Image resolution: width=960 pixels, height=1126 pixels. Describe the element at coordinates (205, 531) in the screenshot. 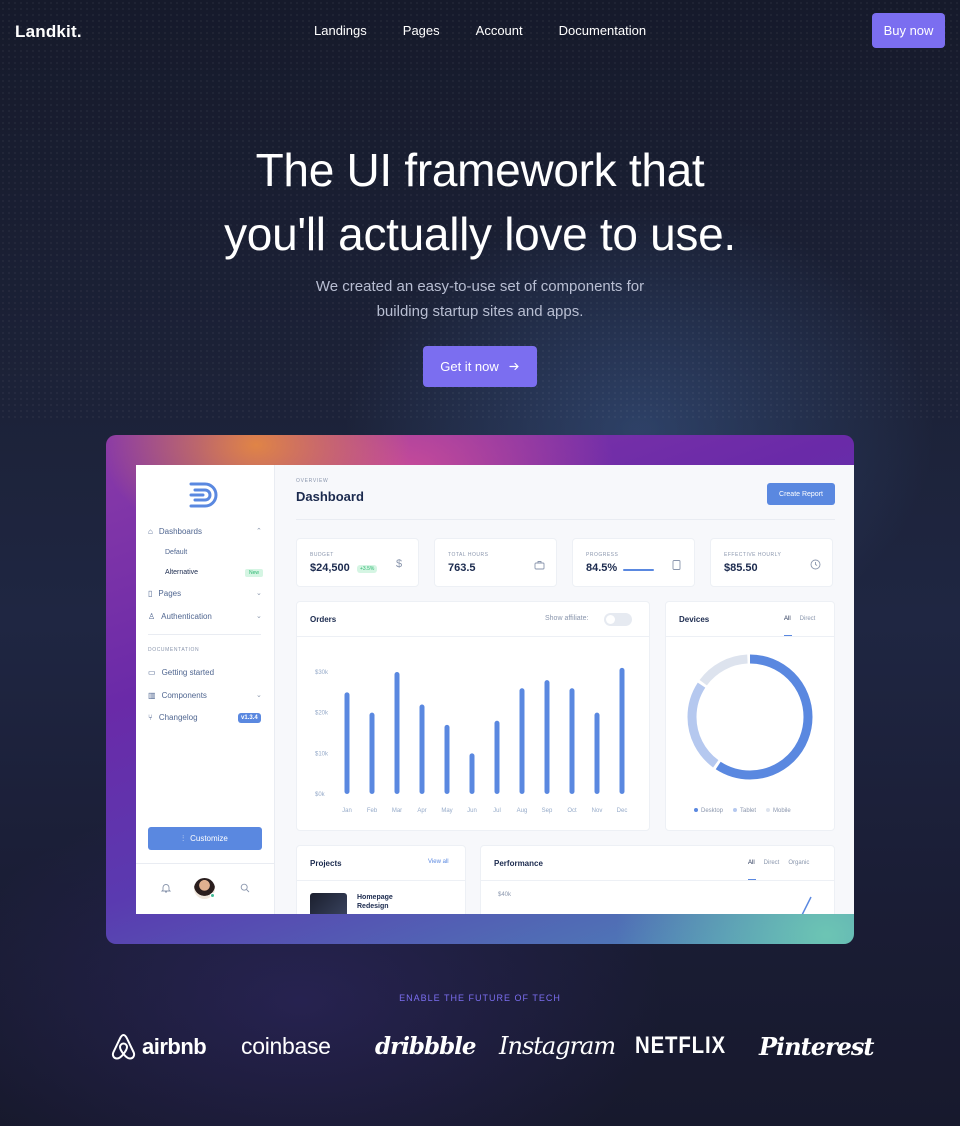

I see `sidebar-item-dashboards: ⌂ Dashboards ⌃` at that location.